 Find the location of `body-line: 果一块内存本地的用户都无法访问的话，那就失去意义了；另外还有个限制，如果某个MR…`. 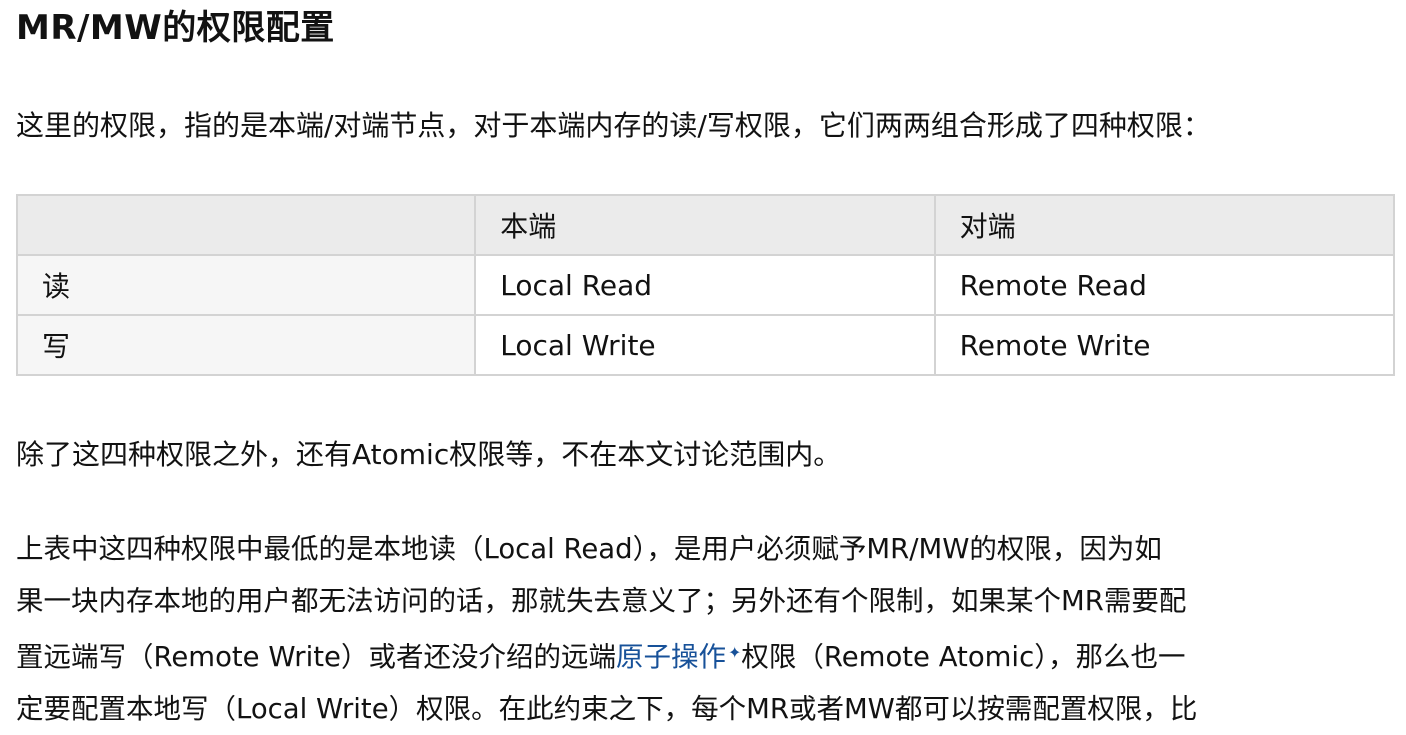

body-line: 果一块内存本地的用户都无法访问的话，那就失去意义了；另外还有个限制，如果某个MR… is located at coordinates (601, 601).